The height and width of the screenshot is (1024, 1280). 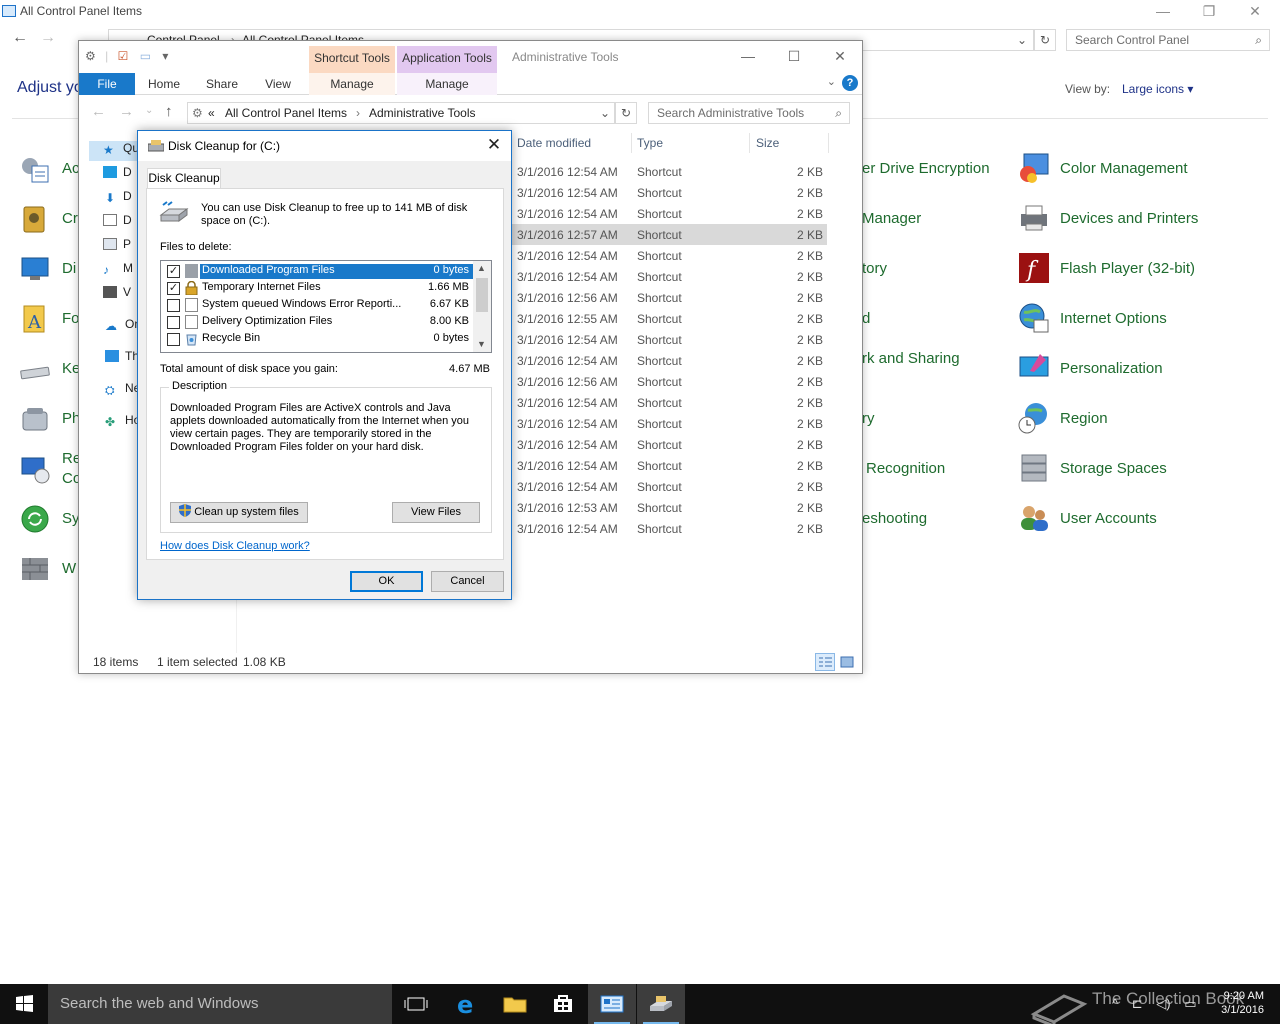 What do you see at coordinates (117, 295) in the screenshot?
I see `nav-item: V` at bounding box center [117, 295].